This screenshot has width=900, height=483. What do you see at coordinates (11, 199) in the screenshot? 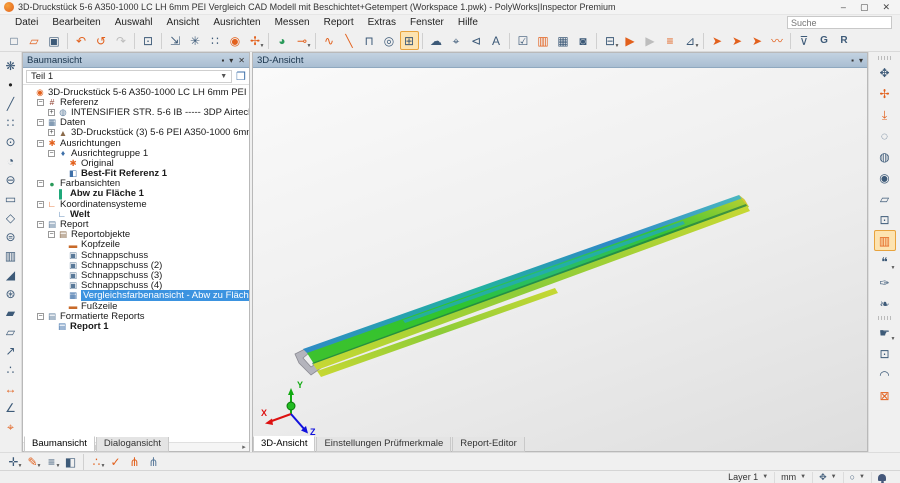
I see `rectangle-icon: ▭` at bounding box center [11, 199].